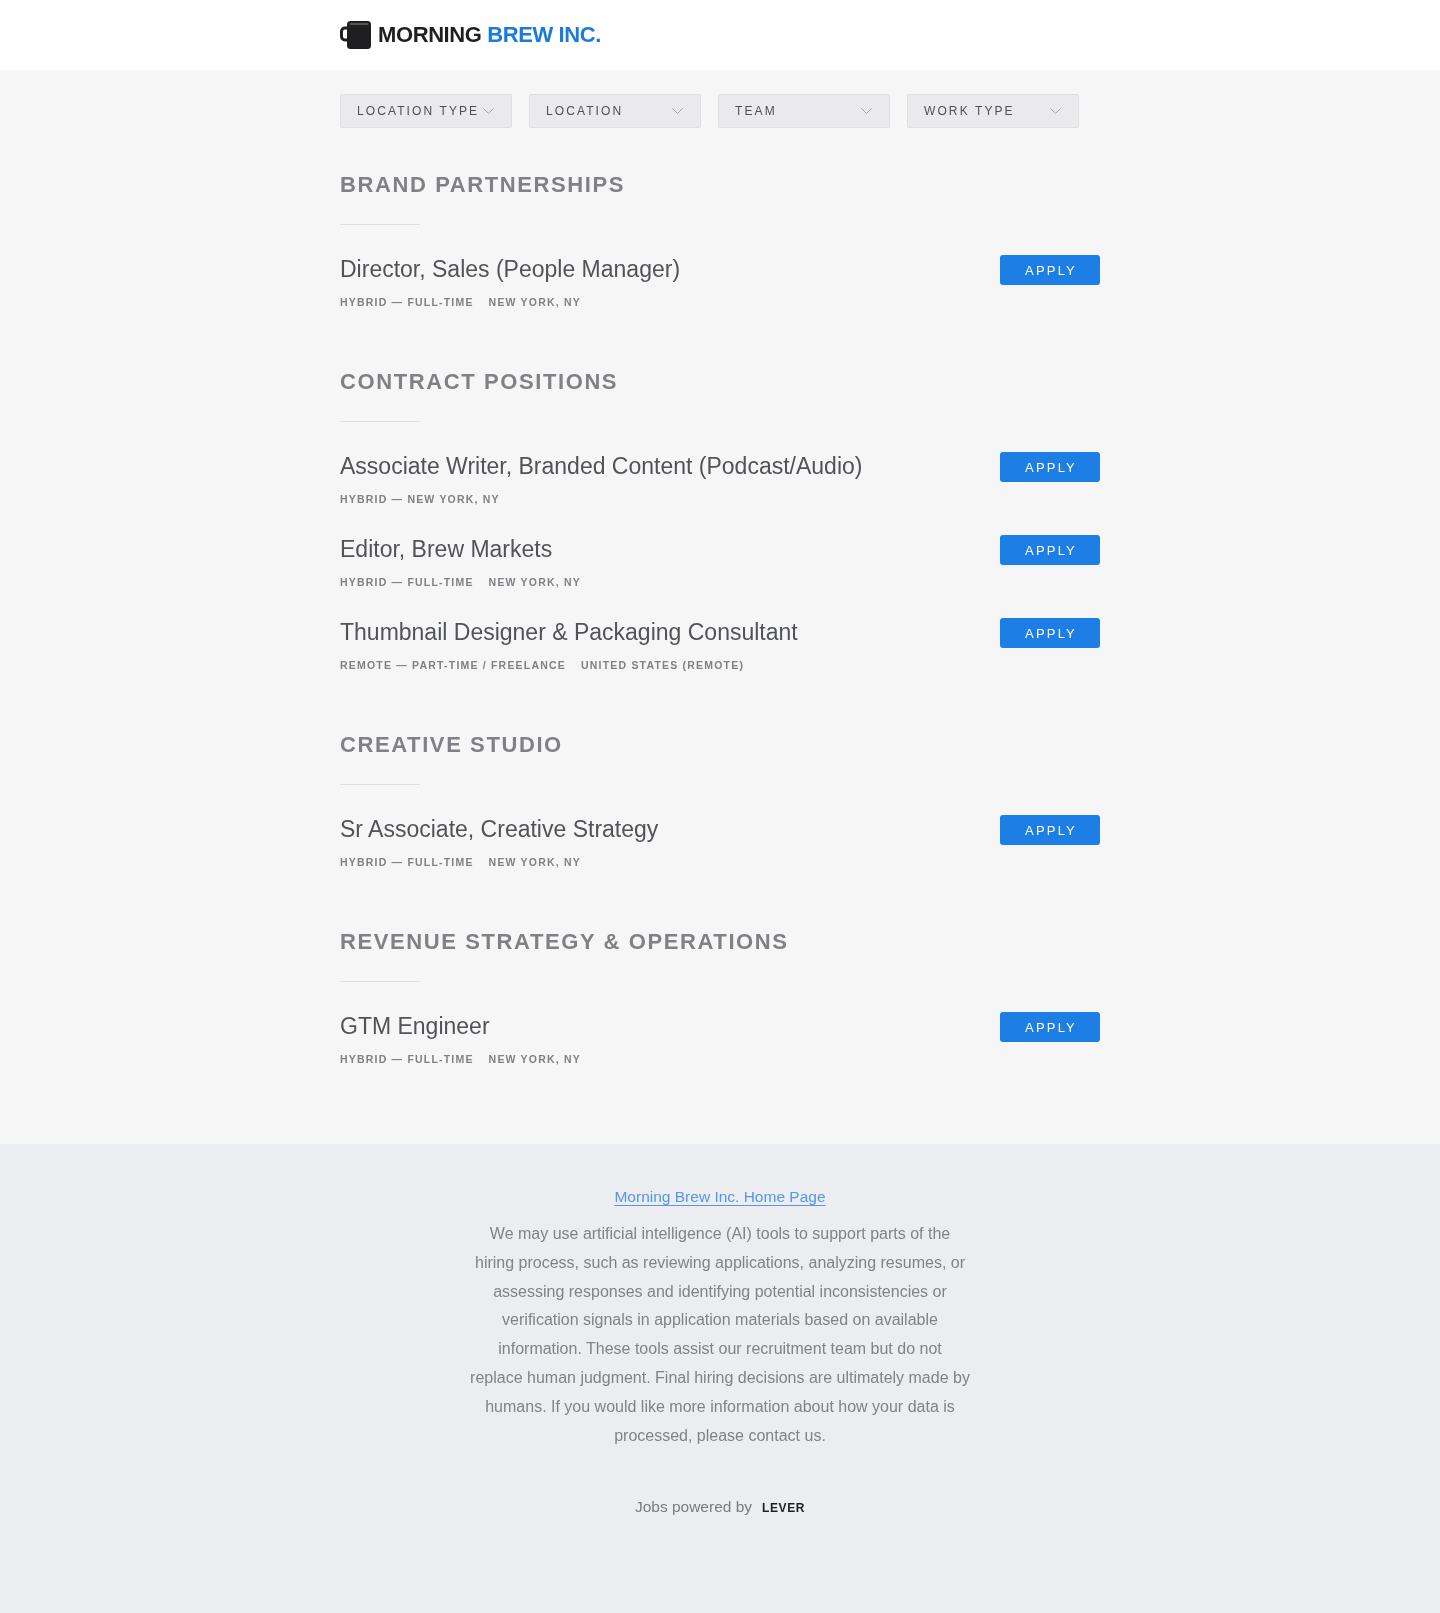  I want to click on powered-by-text: Jobs powered by, so click(693, 1507).